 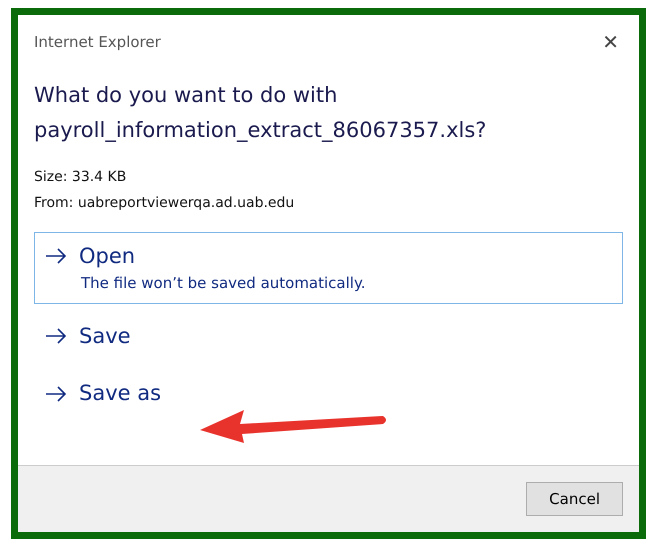 What do you see at coordinates (328, 268) in the screenshot?
I see `option-button: Open The file won’t be saved automatically.` at bounding box center [328, 268].